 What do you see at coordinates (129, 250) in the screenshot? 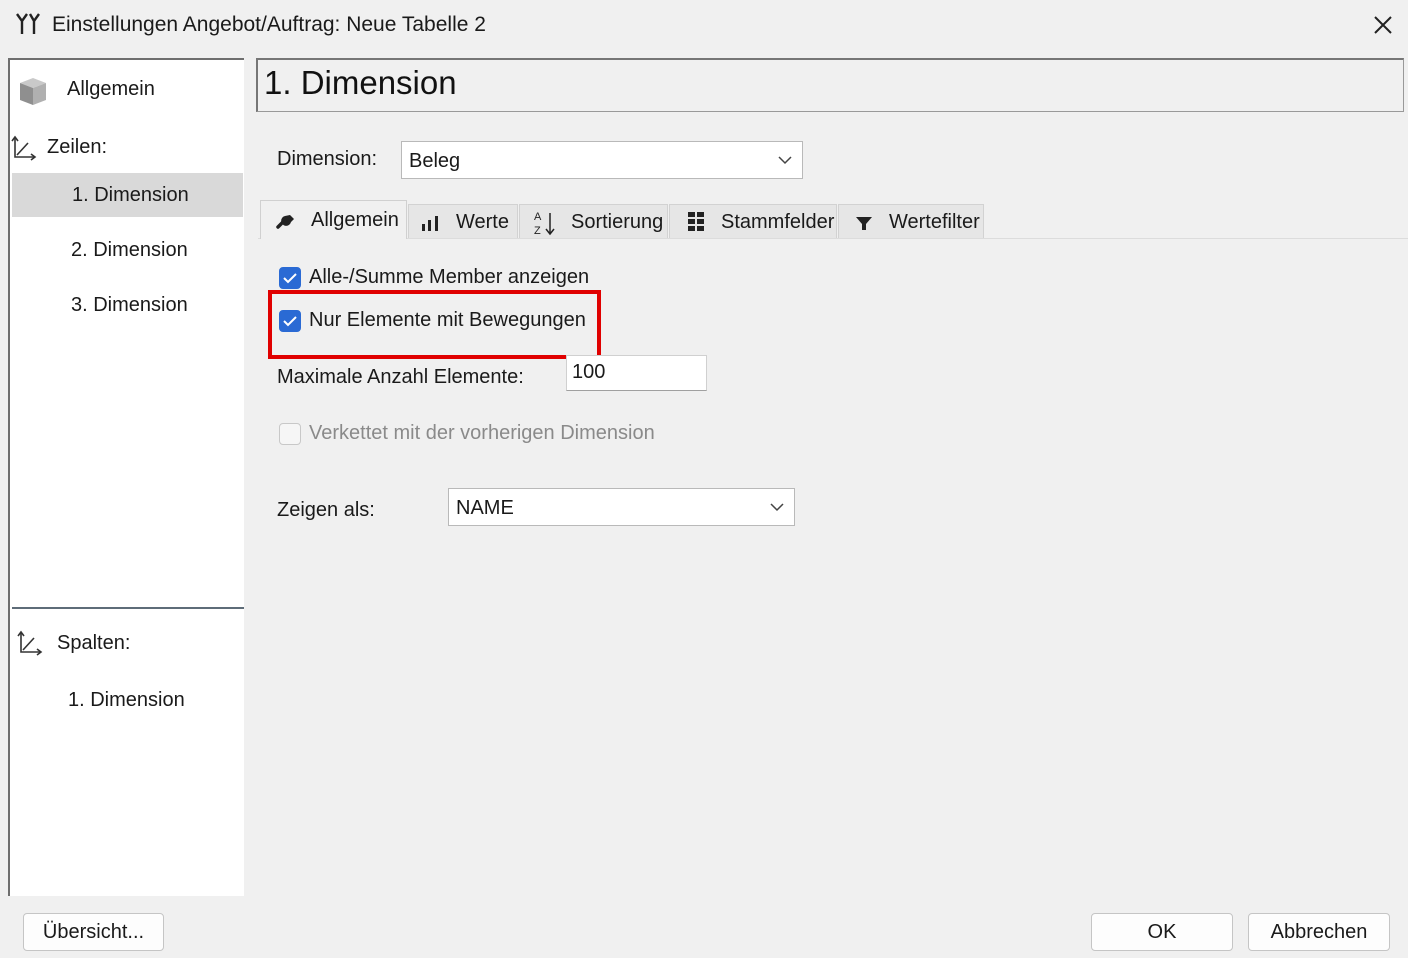
I see `nav-row-dimension-2: 2. Dimension` at bounding box center [129, 250].